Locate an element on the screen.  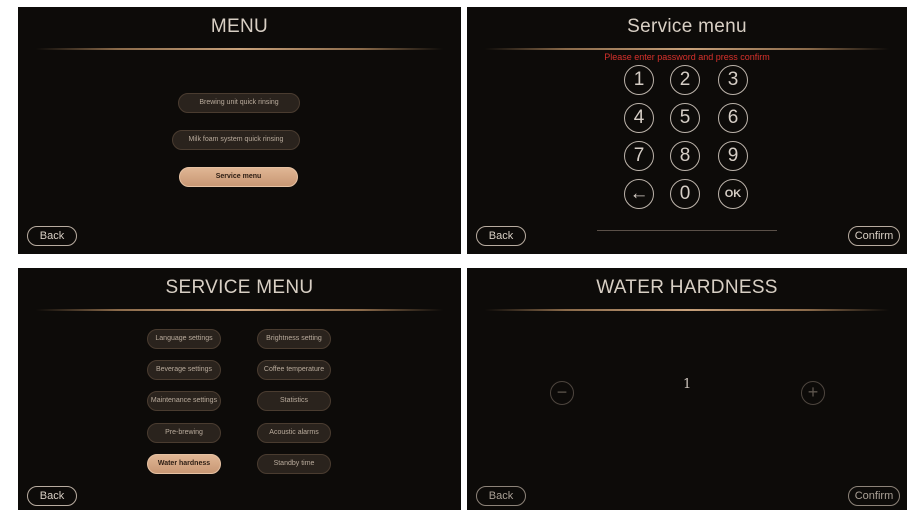
pre-brewing-button: Pre-brewing is located at coordinates (184, 433).